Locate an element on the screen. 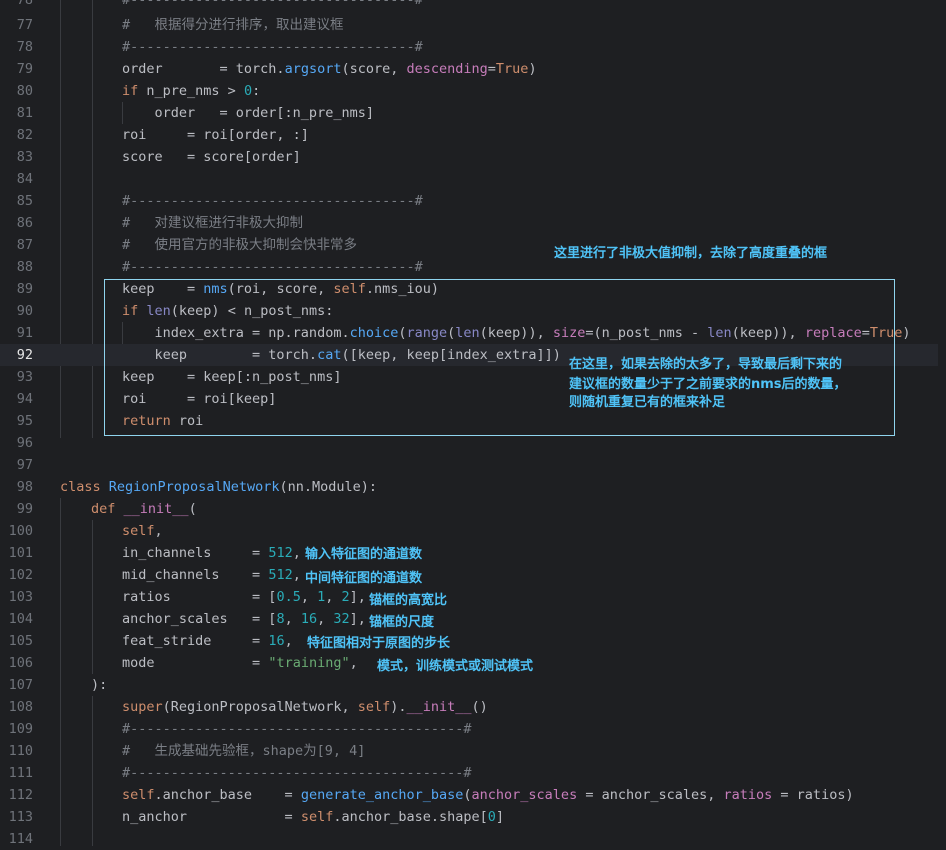 This screenshot has width=946, height=850. code-text: n_anchor = self.anchor_base.shape[0] is located at coordinates (313, 817).